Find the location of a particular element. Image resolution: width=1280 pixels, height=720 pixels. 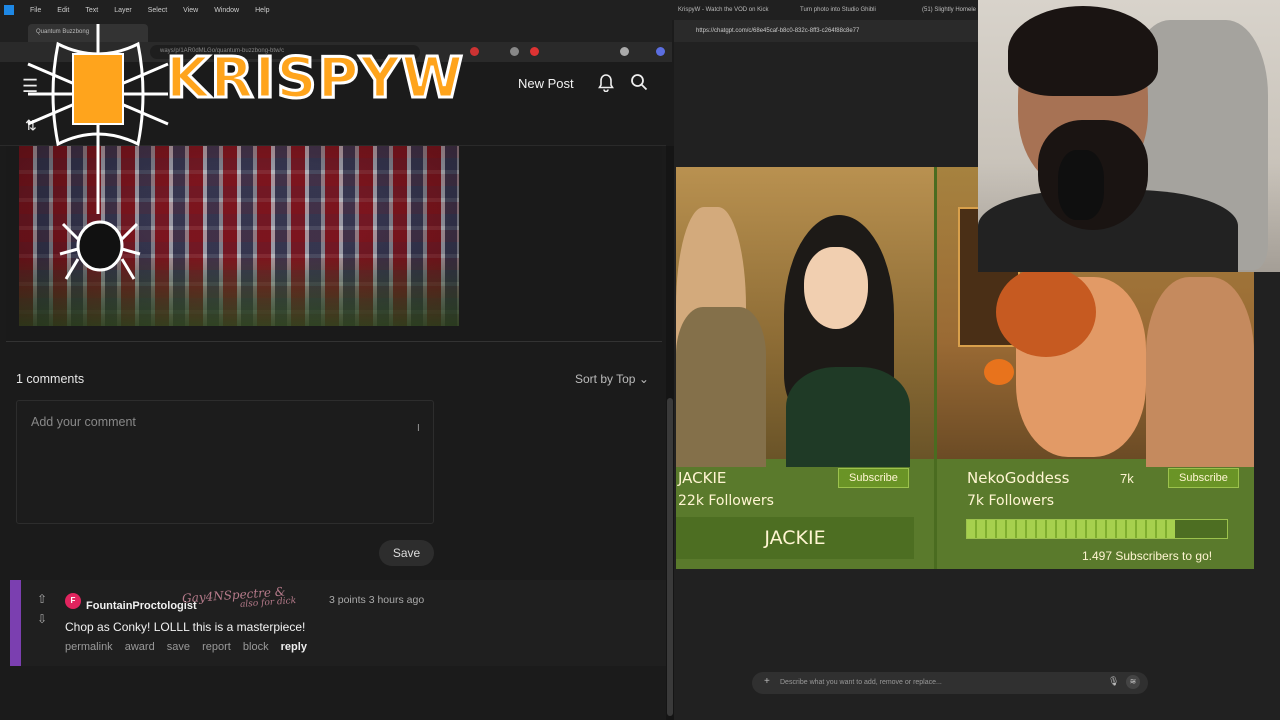

sub-name-right: NekoGoddess is located at coordinates (1018, 478).